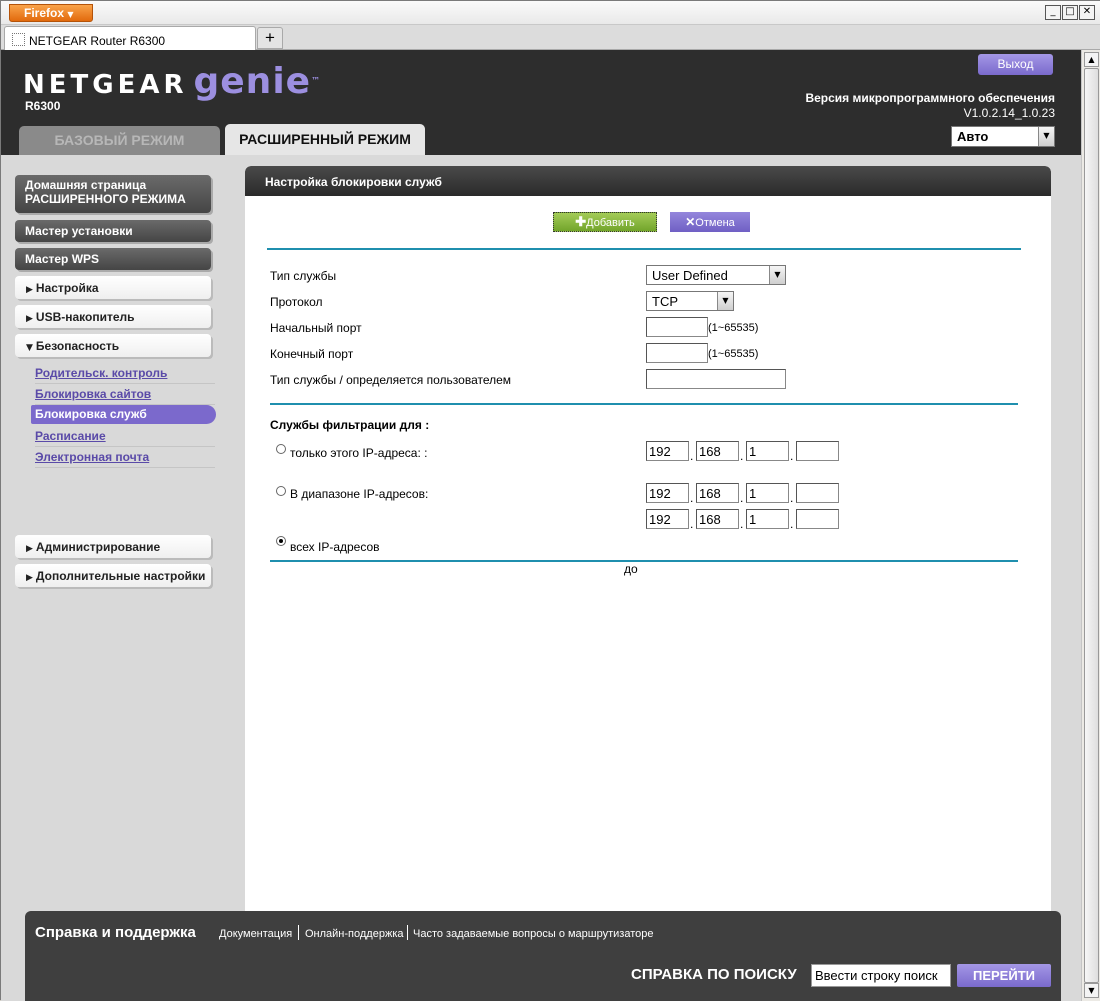 This screenshot has width=1100, height=1001. Describe the element at coordinates (18, 39) in the screenshot. I see `page-favicon-icon` at that location.